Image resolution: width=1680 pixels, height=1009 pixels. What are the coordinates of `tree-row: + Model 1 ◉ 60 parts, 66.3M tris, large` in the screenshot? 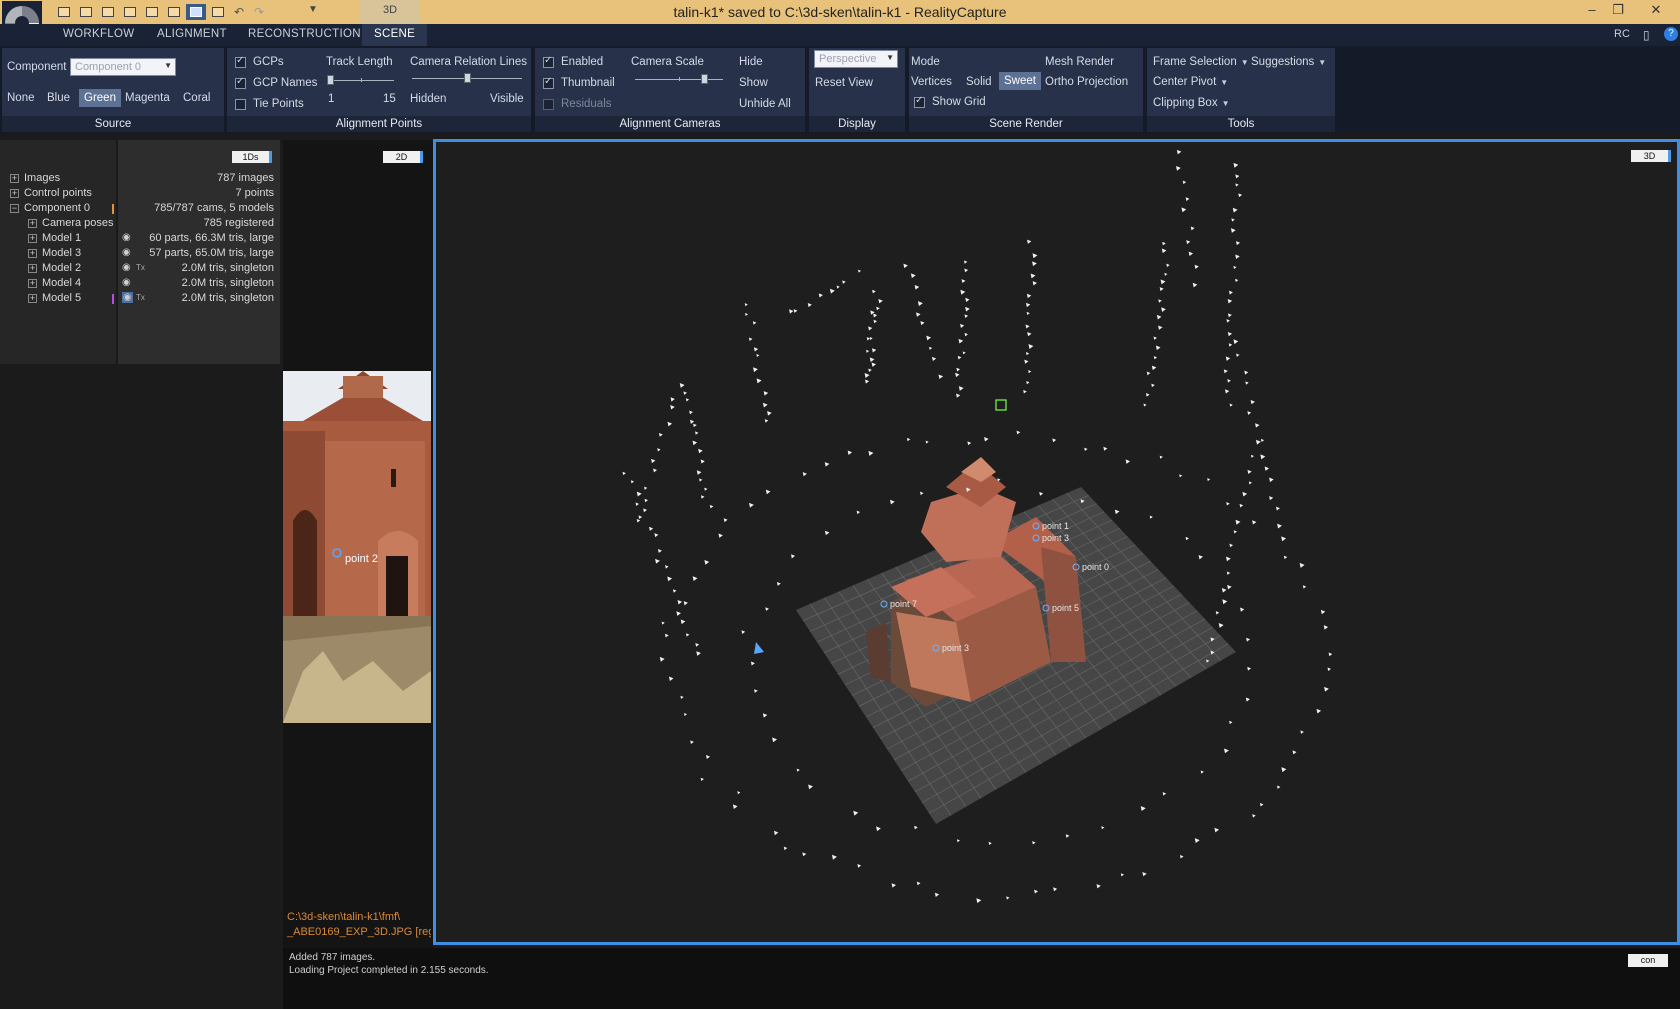 It's located at (140, 239).